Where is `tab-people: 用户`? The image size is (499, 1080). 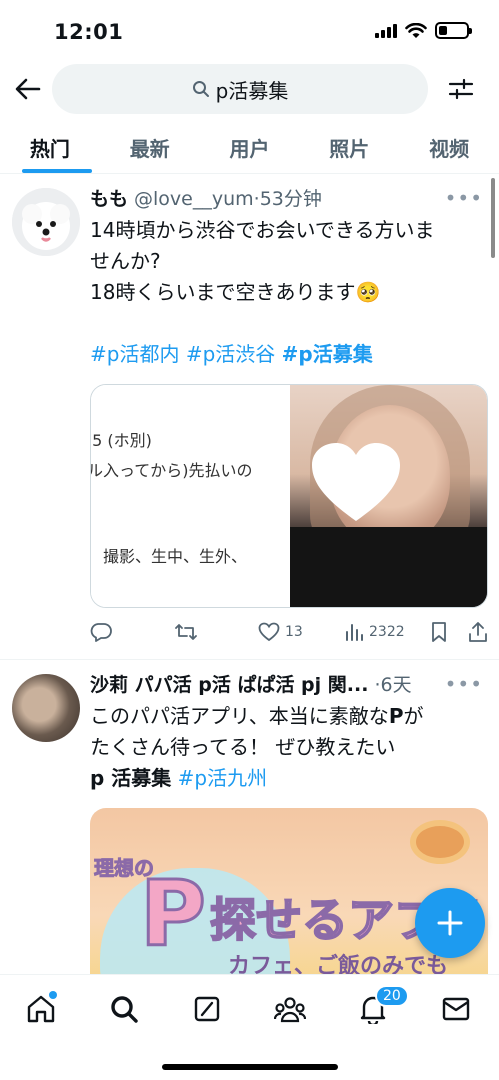
tab-people: 用户 is located at coordinates (250, 147).